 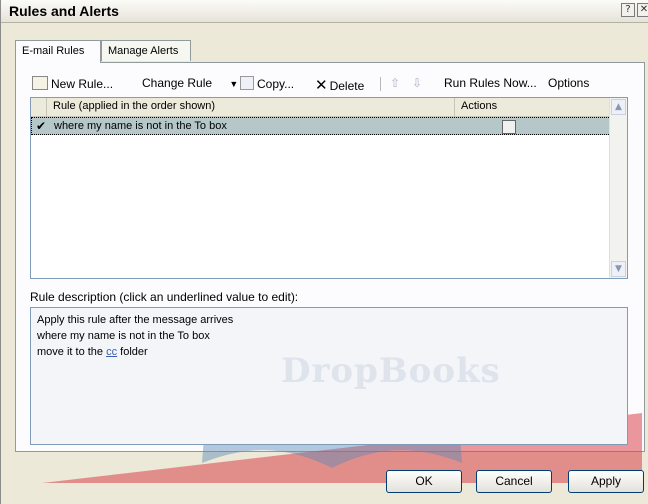 I want to click on arrow-up-icon: ⇧, so click(x=395, y=83).